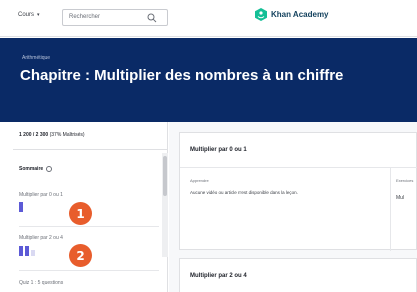  What do you see at coordinates (115, 17) in the screenshot?
I see `search-input: Rechercher` at bounding box center [115, 17].